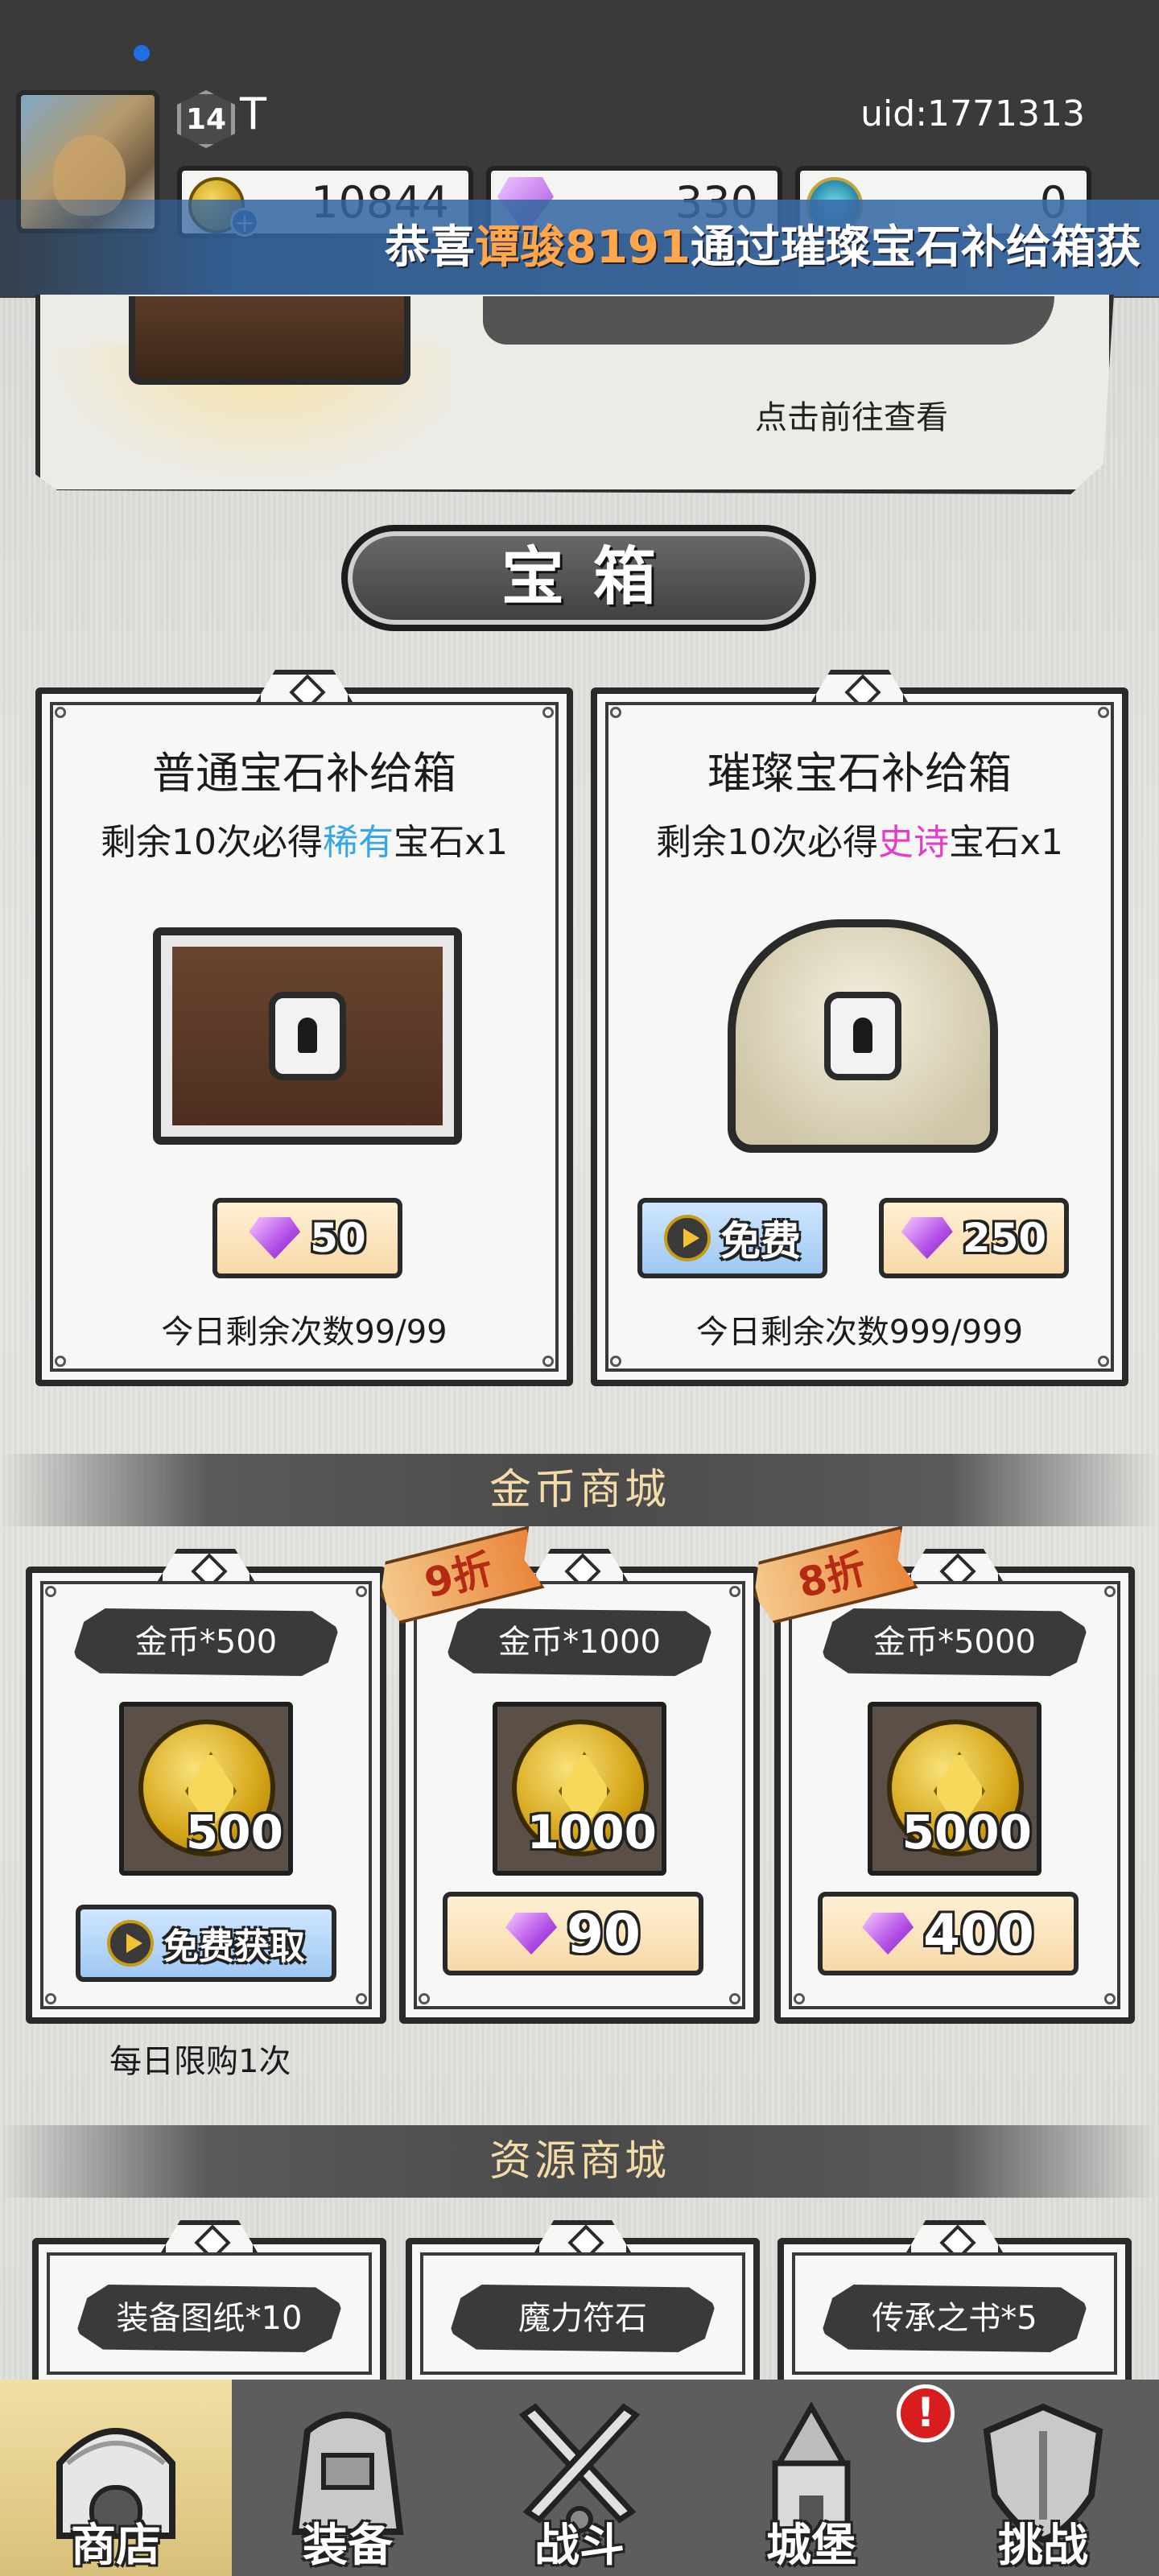 The width and height of the screenshot is (1159, 2576). What do you see at coordinates (583, 247) in the screenshot?
I see `marquee-player: 谭骏8191` at bounding box center [583, 247].